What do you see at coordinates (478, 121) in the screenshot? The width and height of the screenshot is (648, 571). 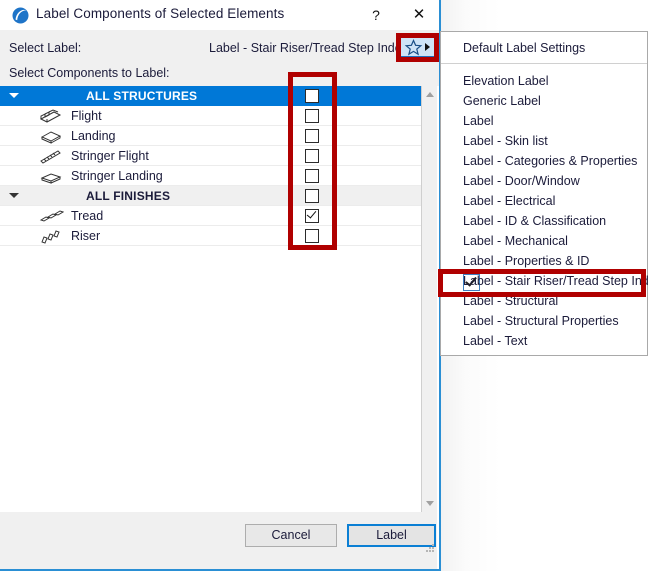 I see `dropdown-item-label: Label` at bounding box center [478, 121].